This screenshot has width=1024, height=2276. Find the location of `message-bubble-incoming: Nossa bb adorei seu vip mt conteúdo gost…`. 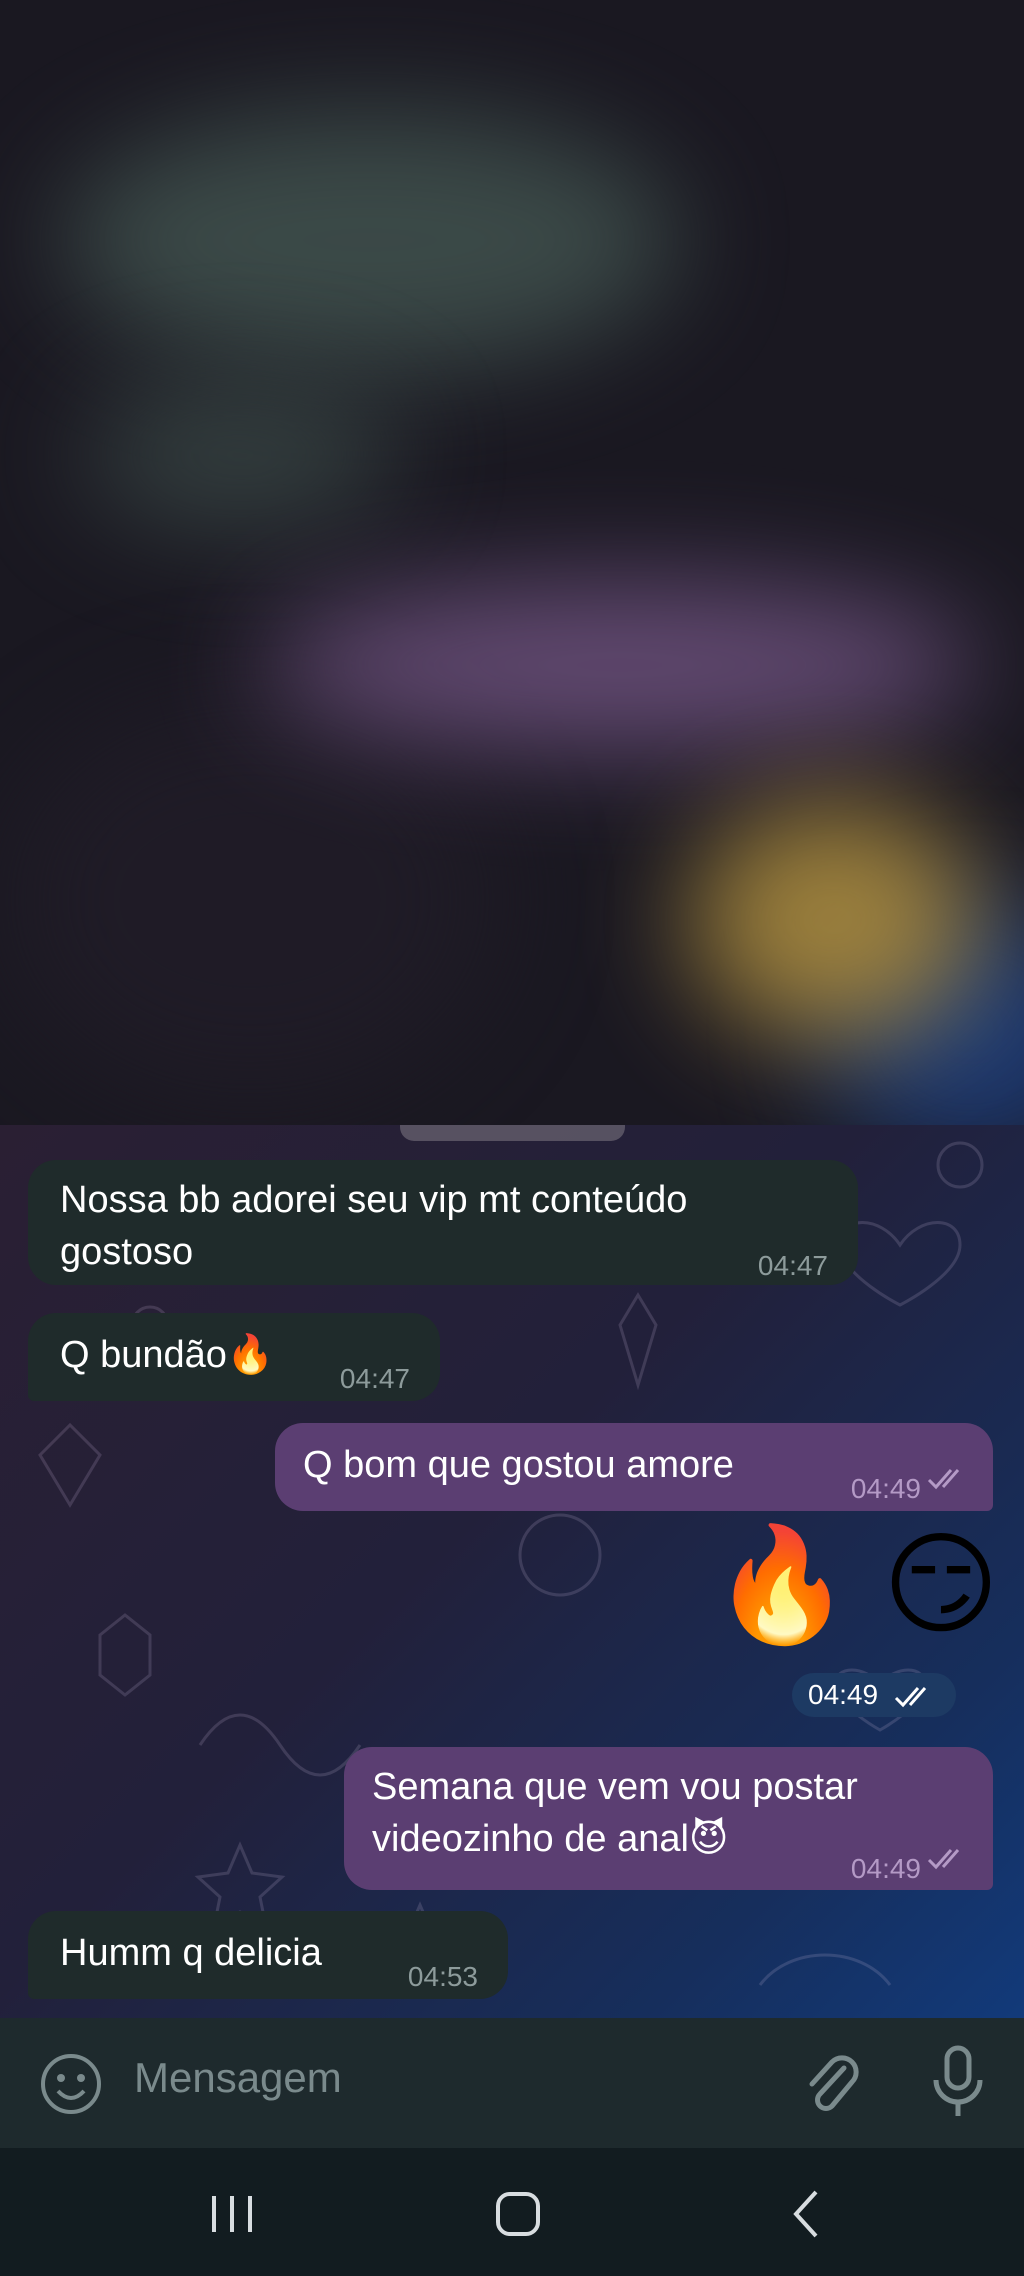

message-bubble-incoming: Nossa bb adorei seu vip mt conteúdo gost… is located at coordinates (443, 1222).